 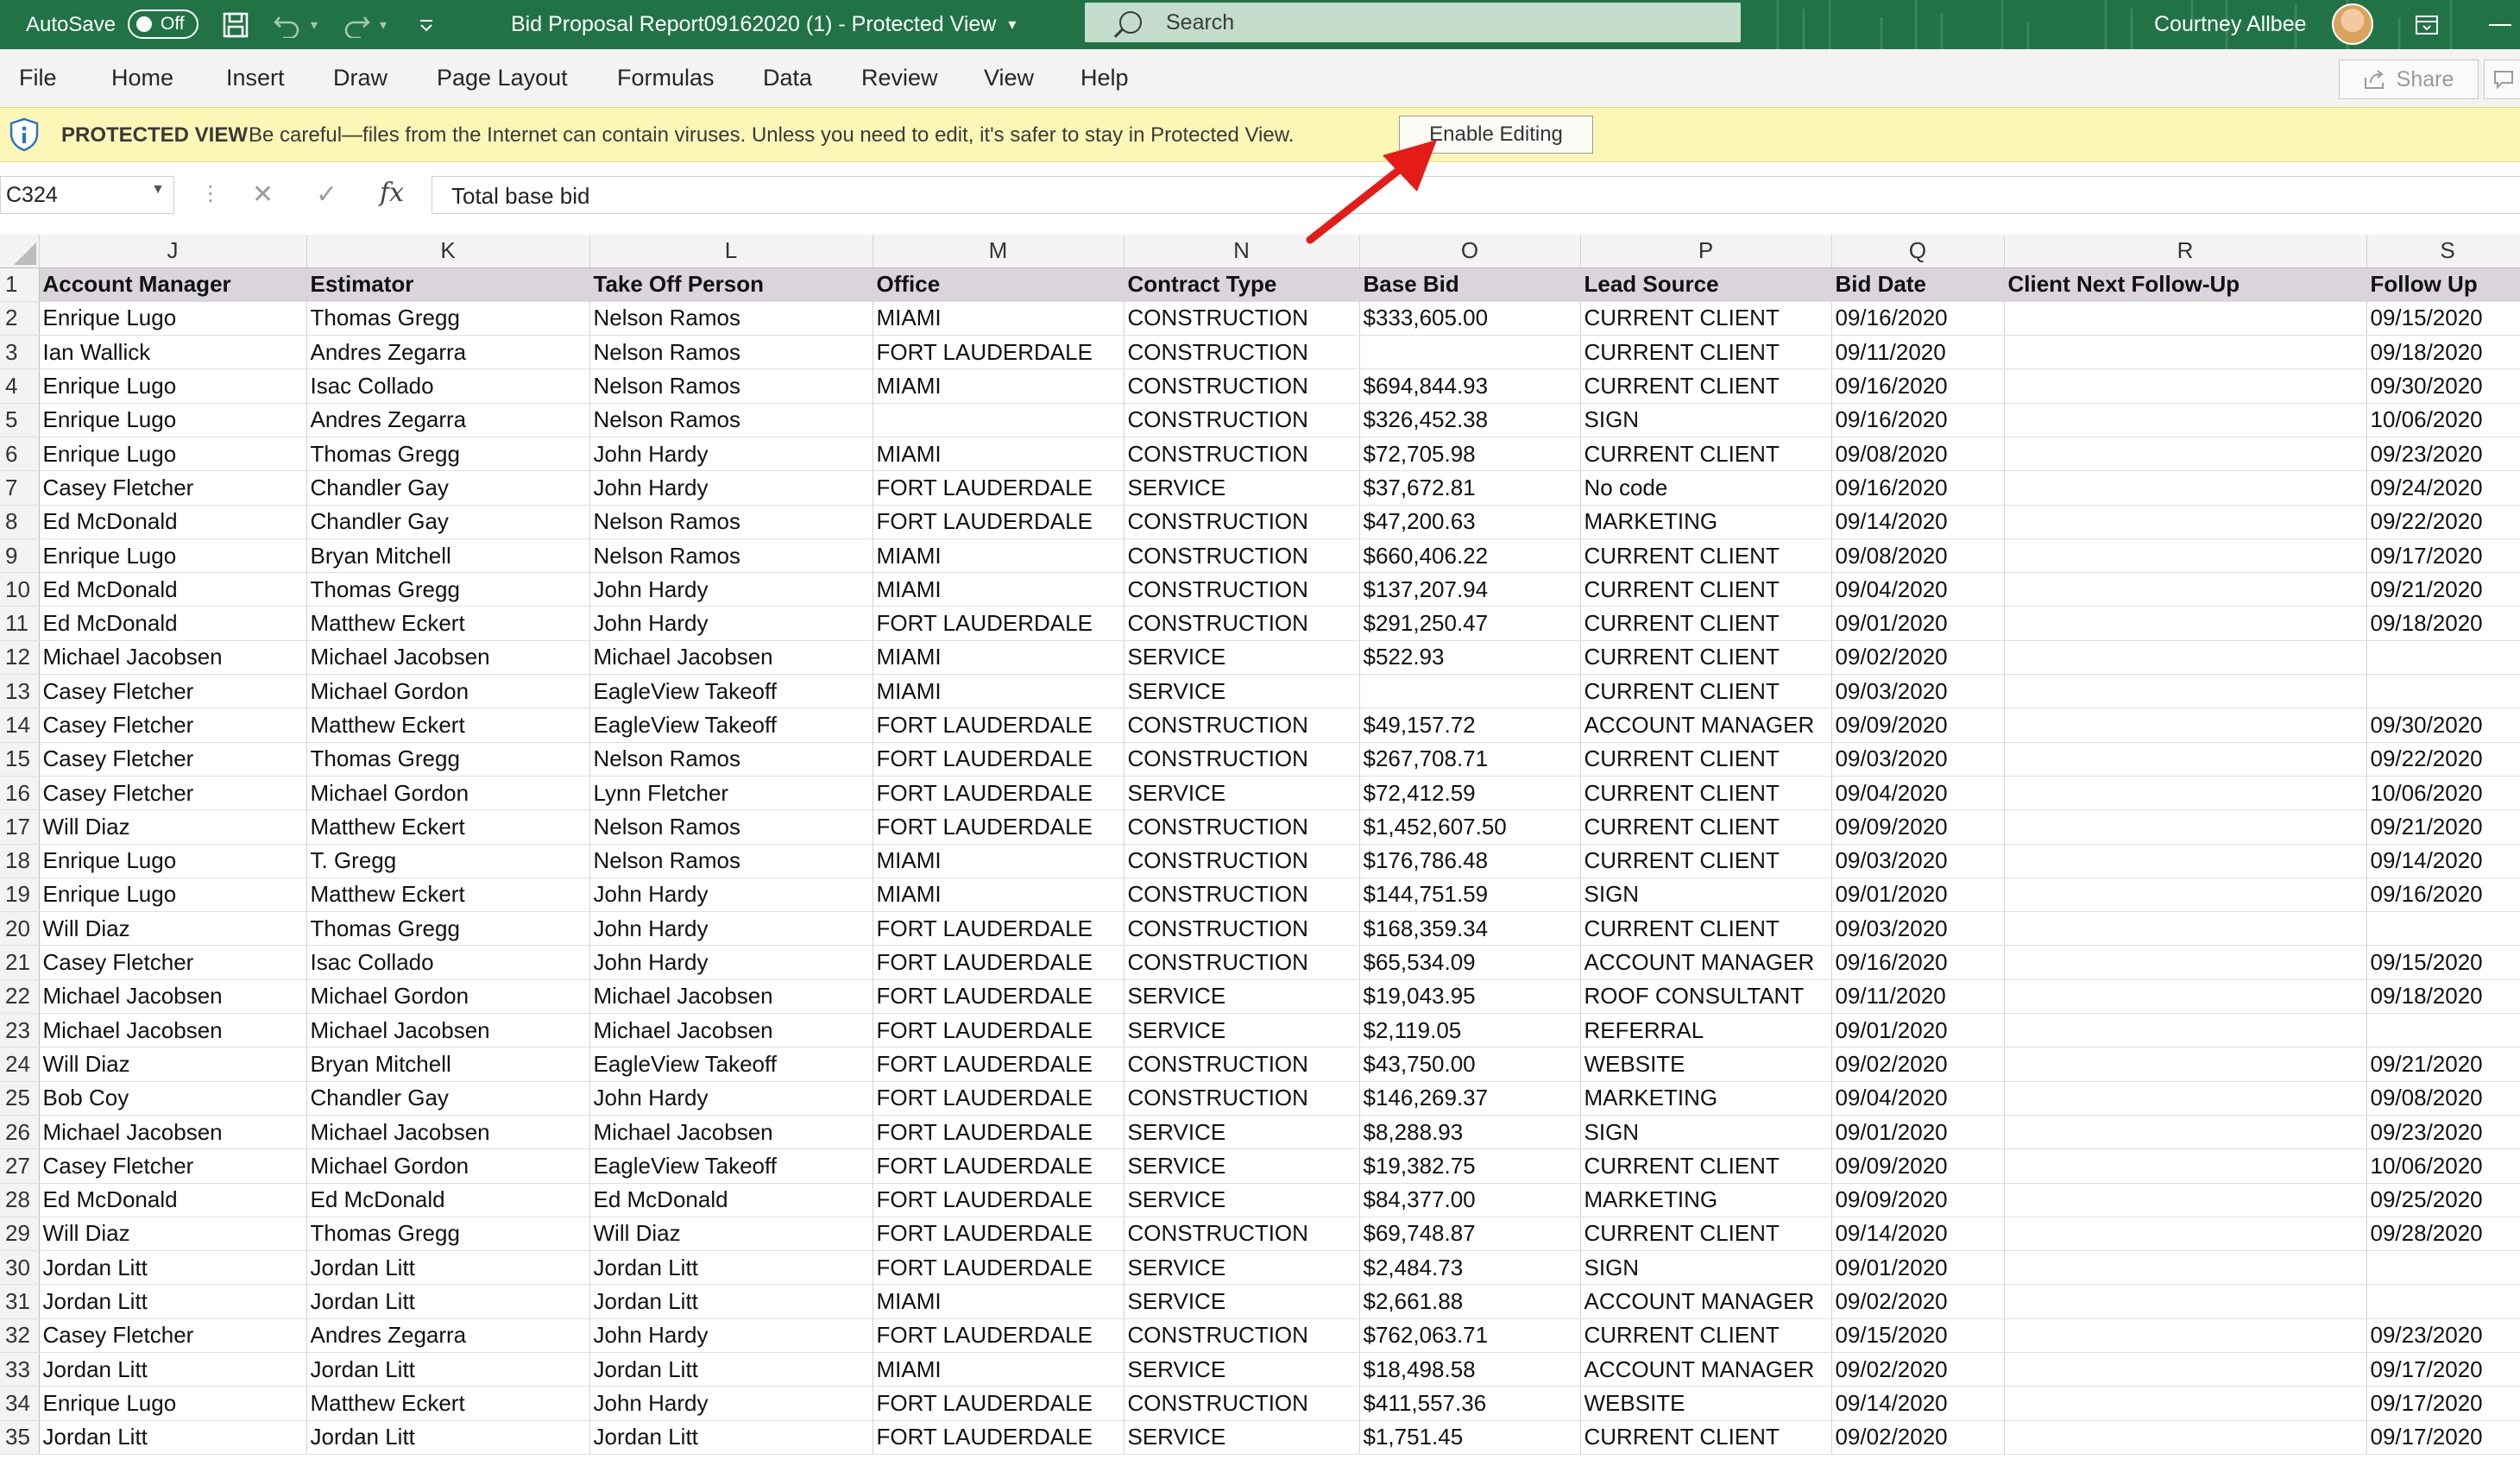 What do you see at coordinates (2443, 556) in the screenshot?
I see `cell: 09/17/2020` at bounding box center [2443, 556].